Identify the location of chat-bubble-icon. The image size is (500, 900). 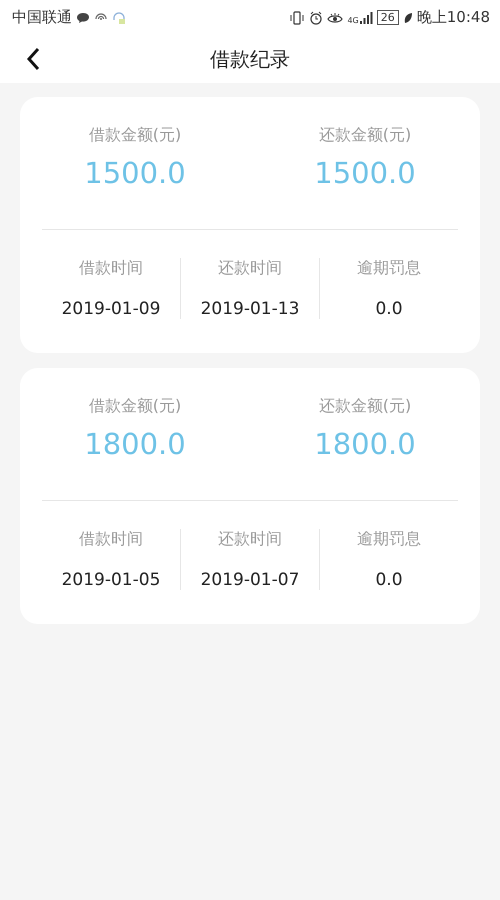
(83, 18).